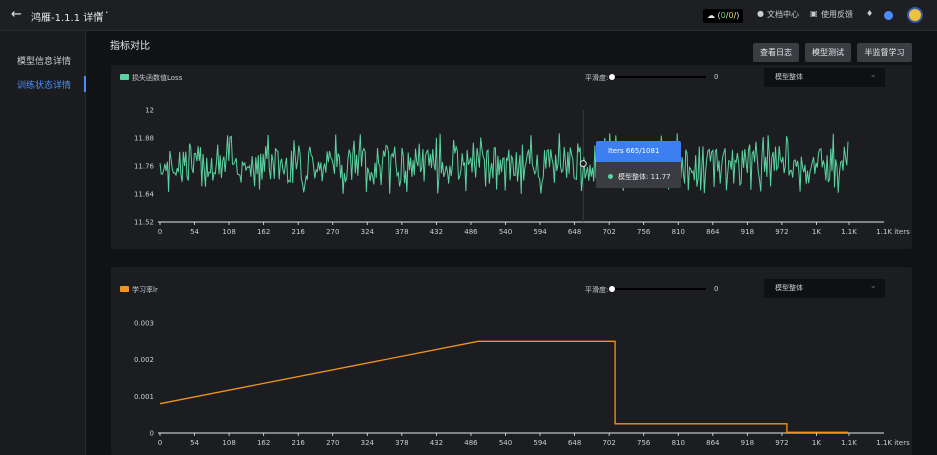 This screenshot has width=937, height=455. I want to click on loss-x-tick-label: 486, so click(471, 232).